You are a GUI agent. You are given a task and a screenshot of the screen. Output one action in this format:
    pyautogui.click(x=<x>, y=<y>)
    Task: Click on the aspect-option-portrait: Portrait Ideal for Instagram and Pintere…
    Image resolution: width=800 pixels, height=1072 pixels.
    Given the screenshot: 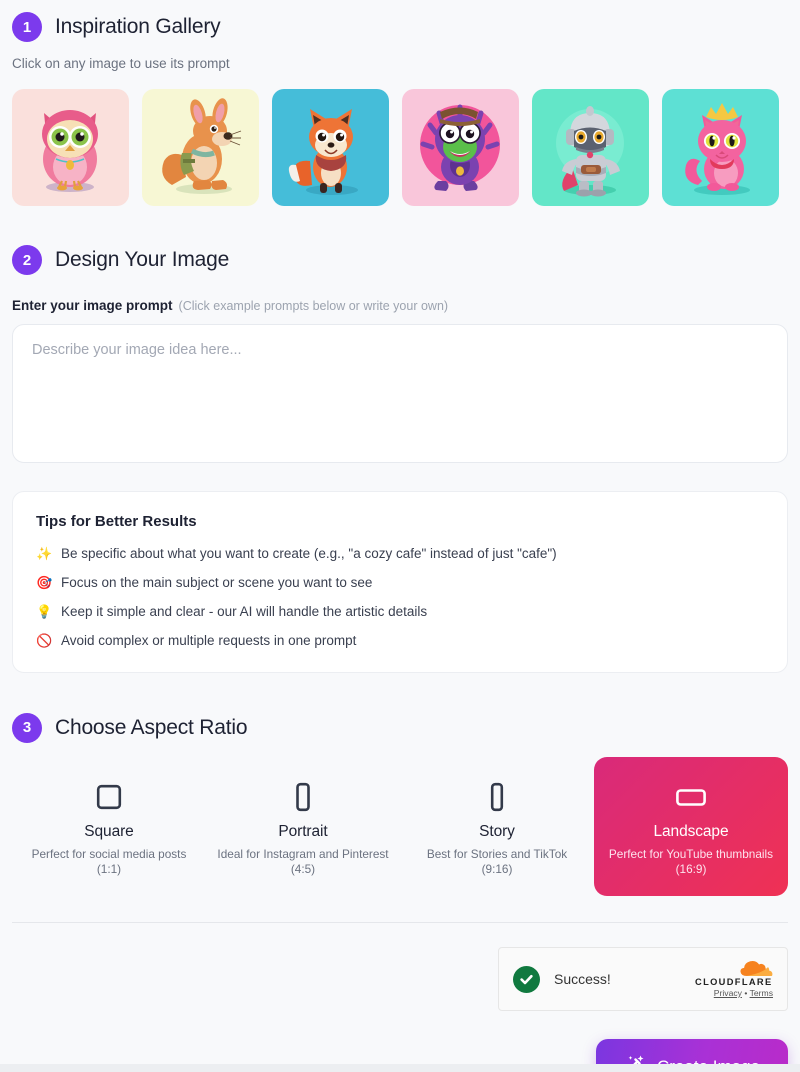 What is the action you would take?
    pyautogui.click(x=303, y=827)
    